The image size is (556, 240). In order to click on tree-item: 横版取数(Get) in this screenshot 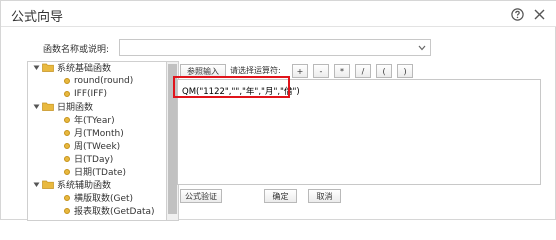, I will do `click(98, 197)`.